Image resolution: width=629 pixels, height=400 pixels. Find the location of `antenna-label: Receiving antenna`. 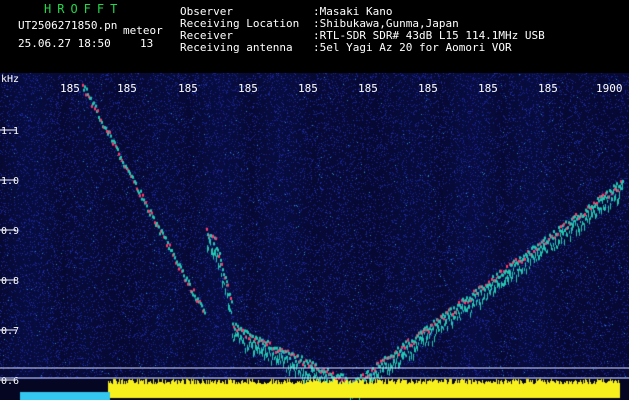

antenna-label: Receiving antenna is located at coordinates (236, 47).